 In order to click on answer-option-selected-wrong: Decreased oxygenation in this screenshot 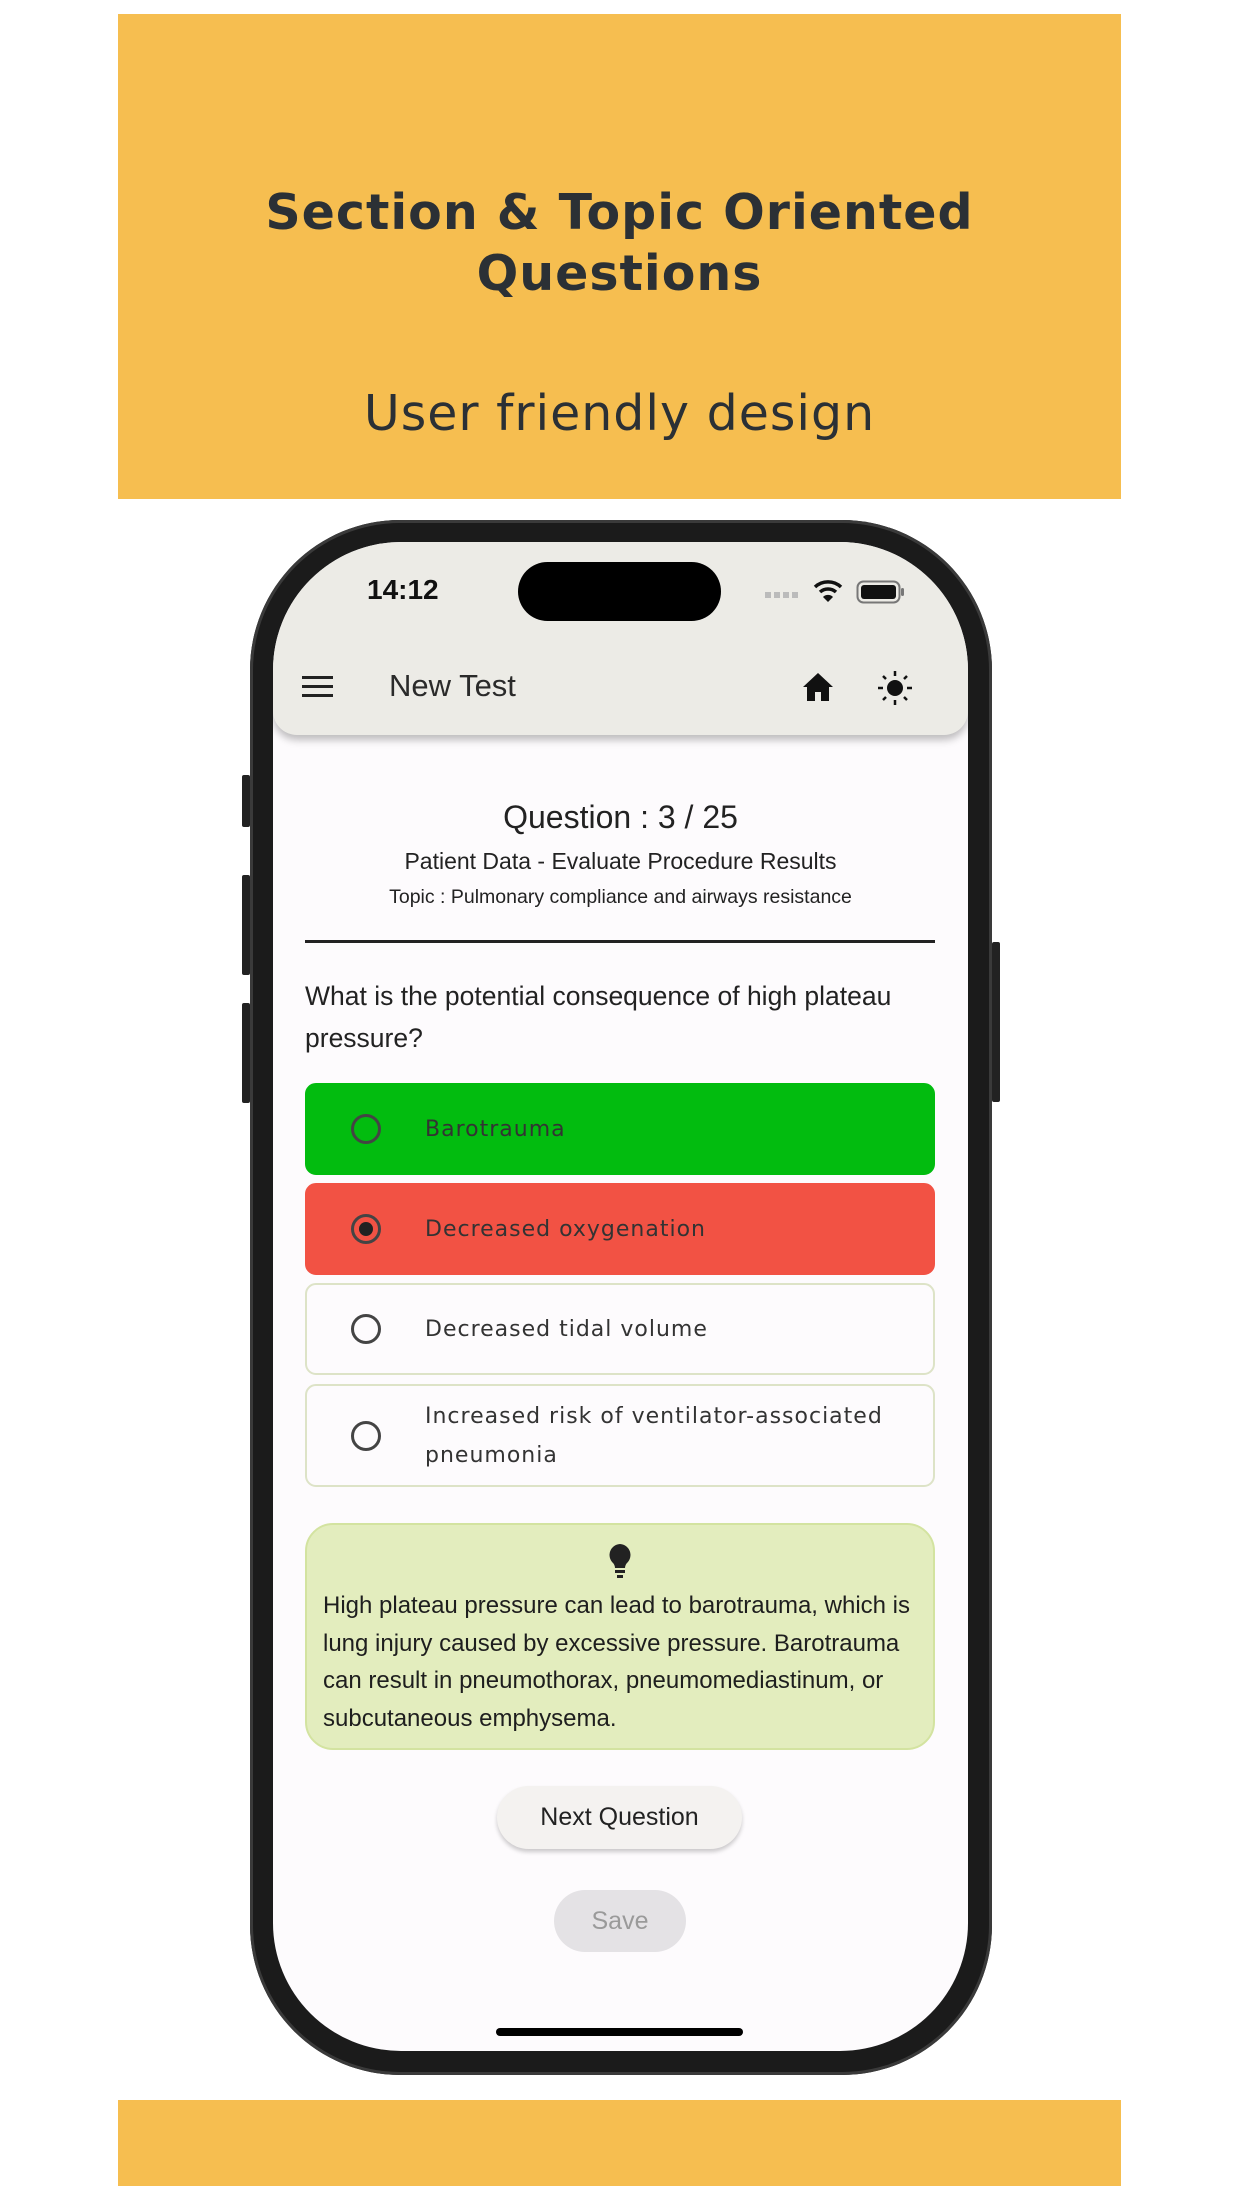, I will do `click(620, 1229)`.